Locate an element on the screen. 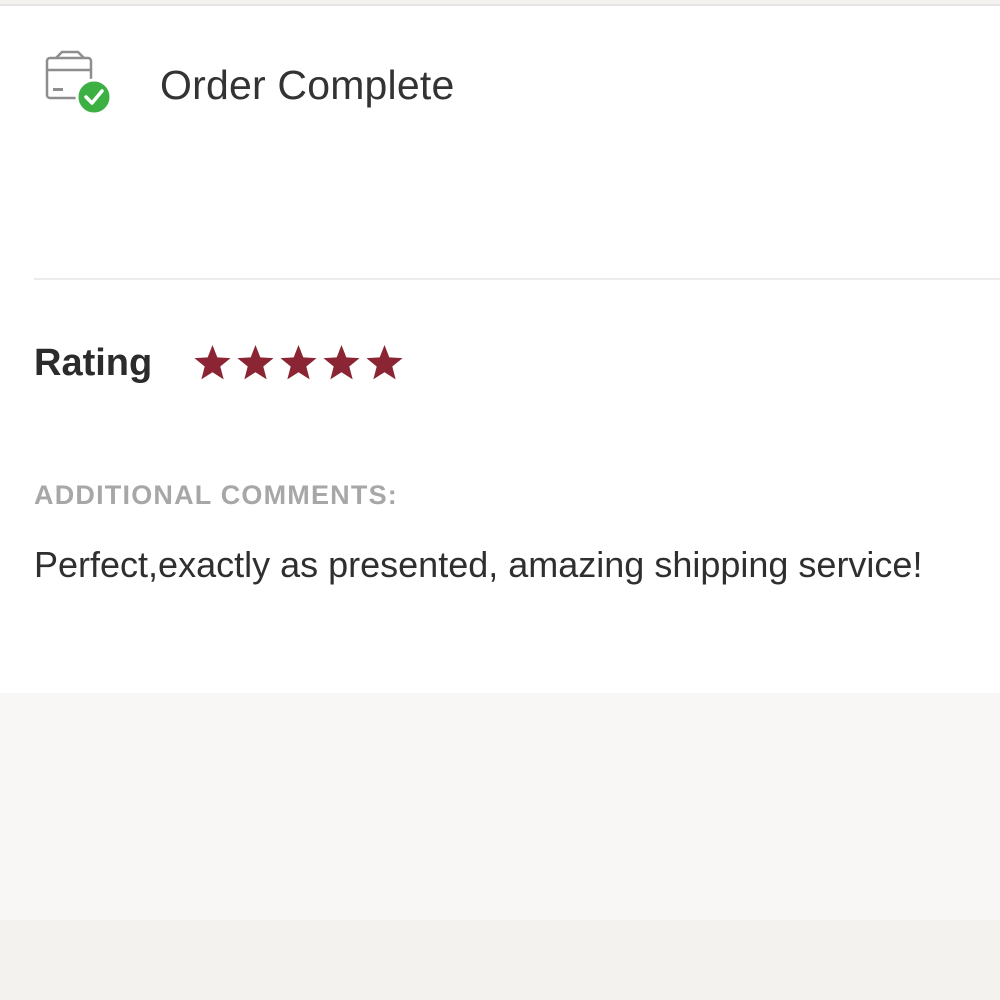 Image resolution: width=1000 pixels, height=1000 pixels. rating-label: Rating is located at coordinates (93, 363).